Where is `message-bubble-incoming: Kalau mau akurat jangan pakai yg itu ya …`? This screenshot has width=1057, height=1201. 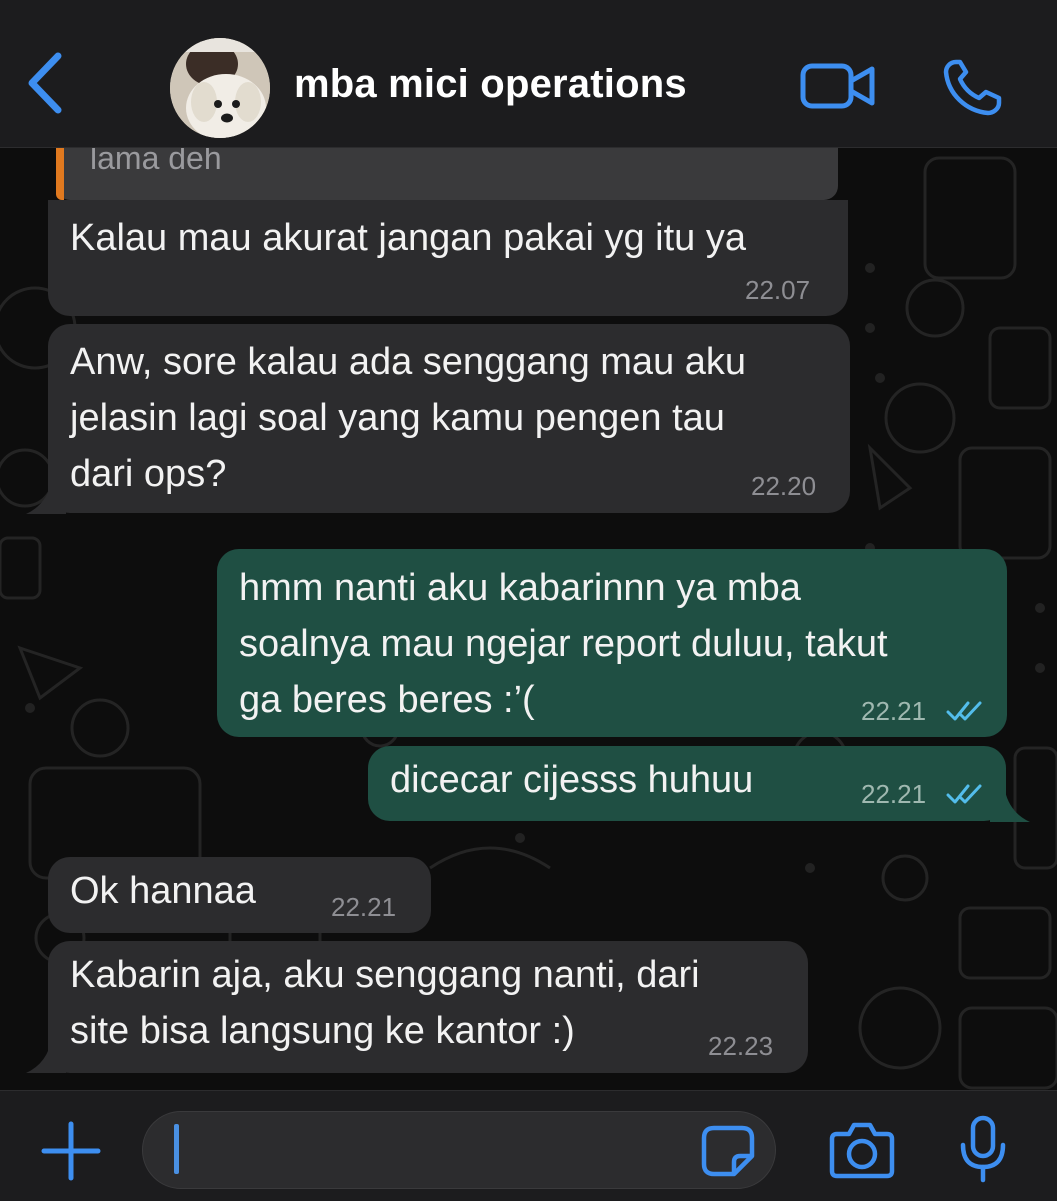
message-bubble-incoming: Kalau mau akurat jangan pakai yg itu ya … is located at coordinates (448, 258).